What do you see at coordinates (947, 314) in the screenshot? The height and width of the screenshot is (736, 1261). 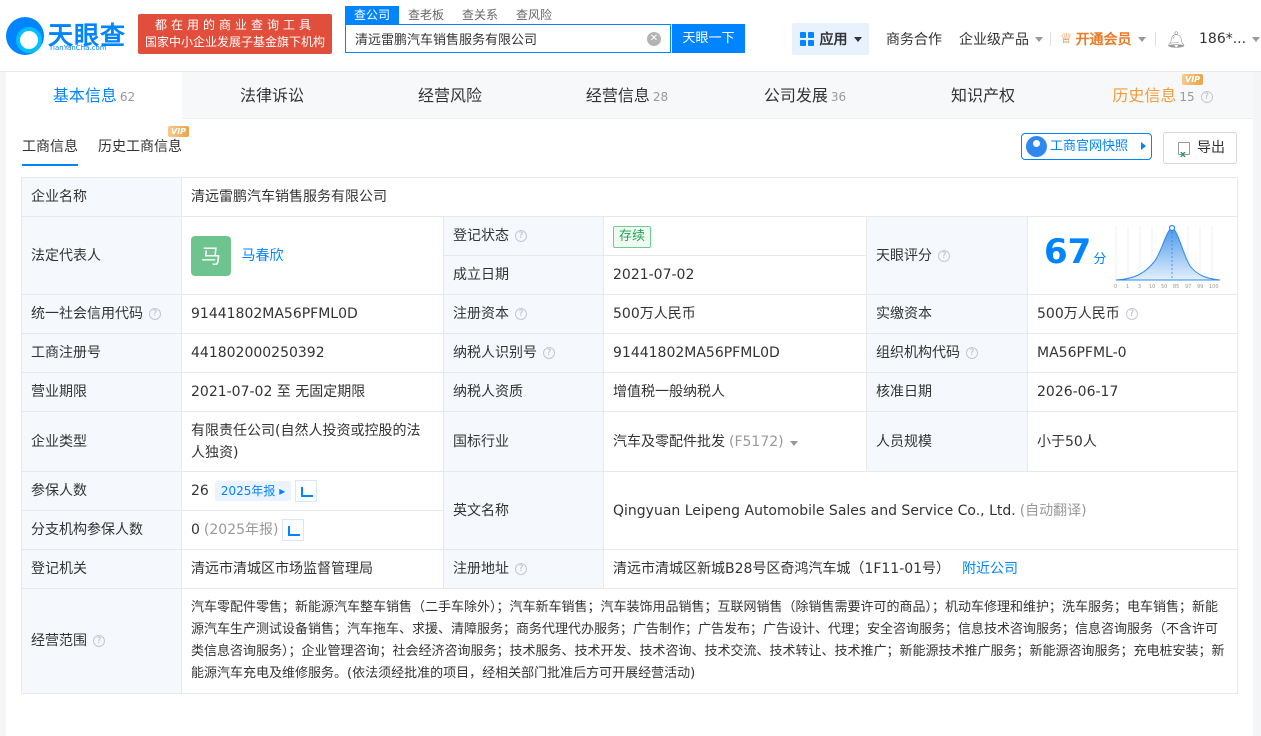 I see `field-label: 实缴资本` at bounding box center [947, 314].